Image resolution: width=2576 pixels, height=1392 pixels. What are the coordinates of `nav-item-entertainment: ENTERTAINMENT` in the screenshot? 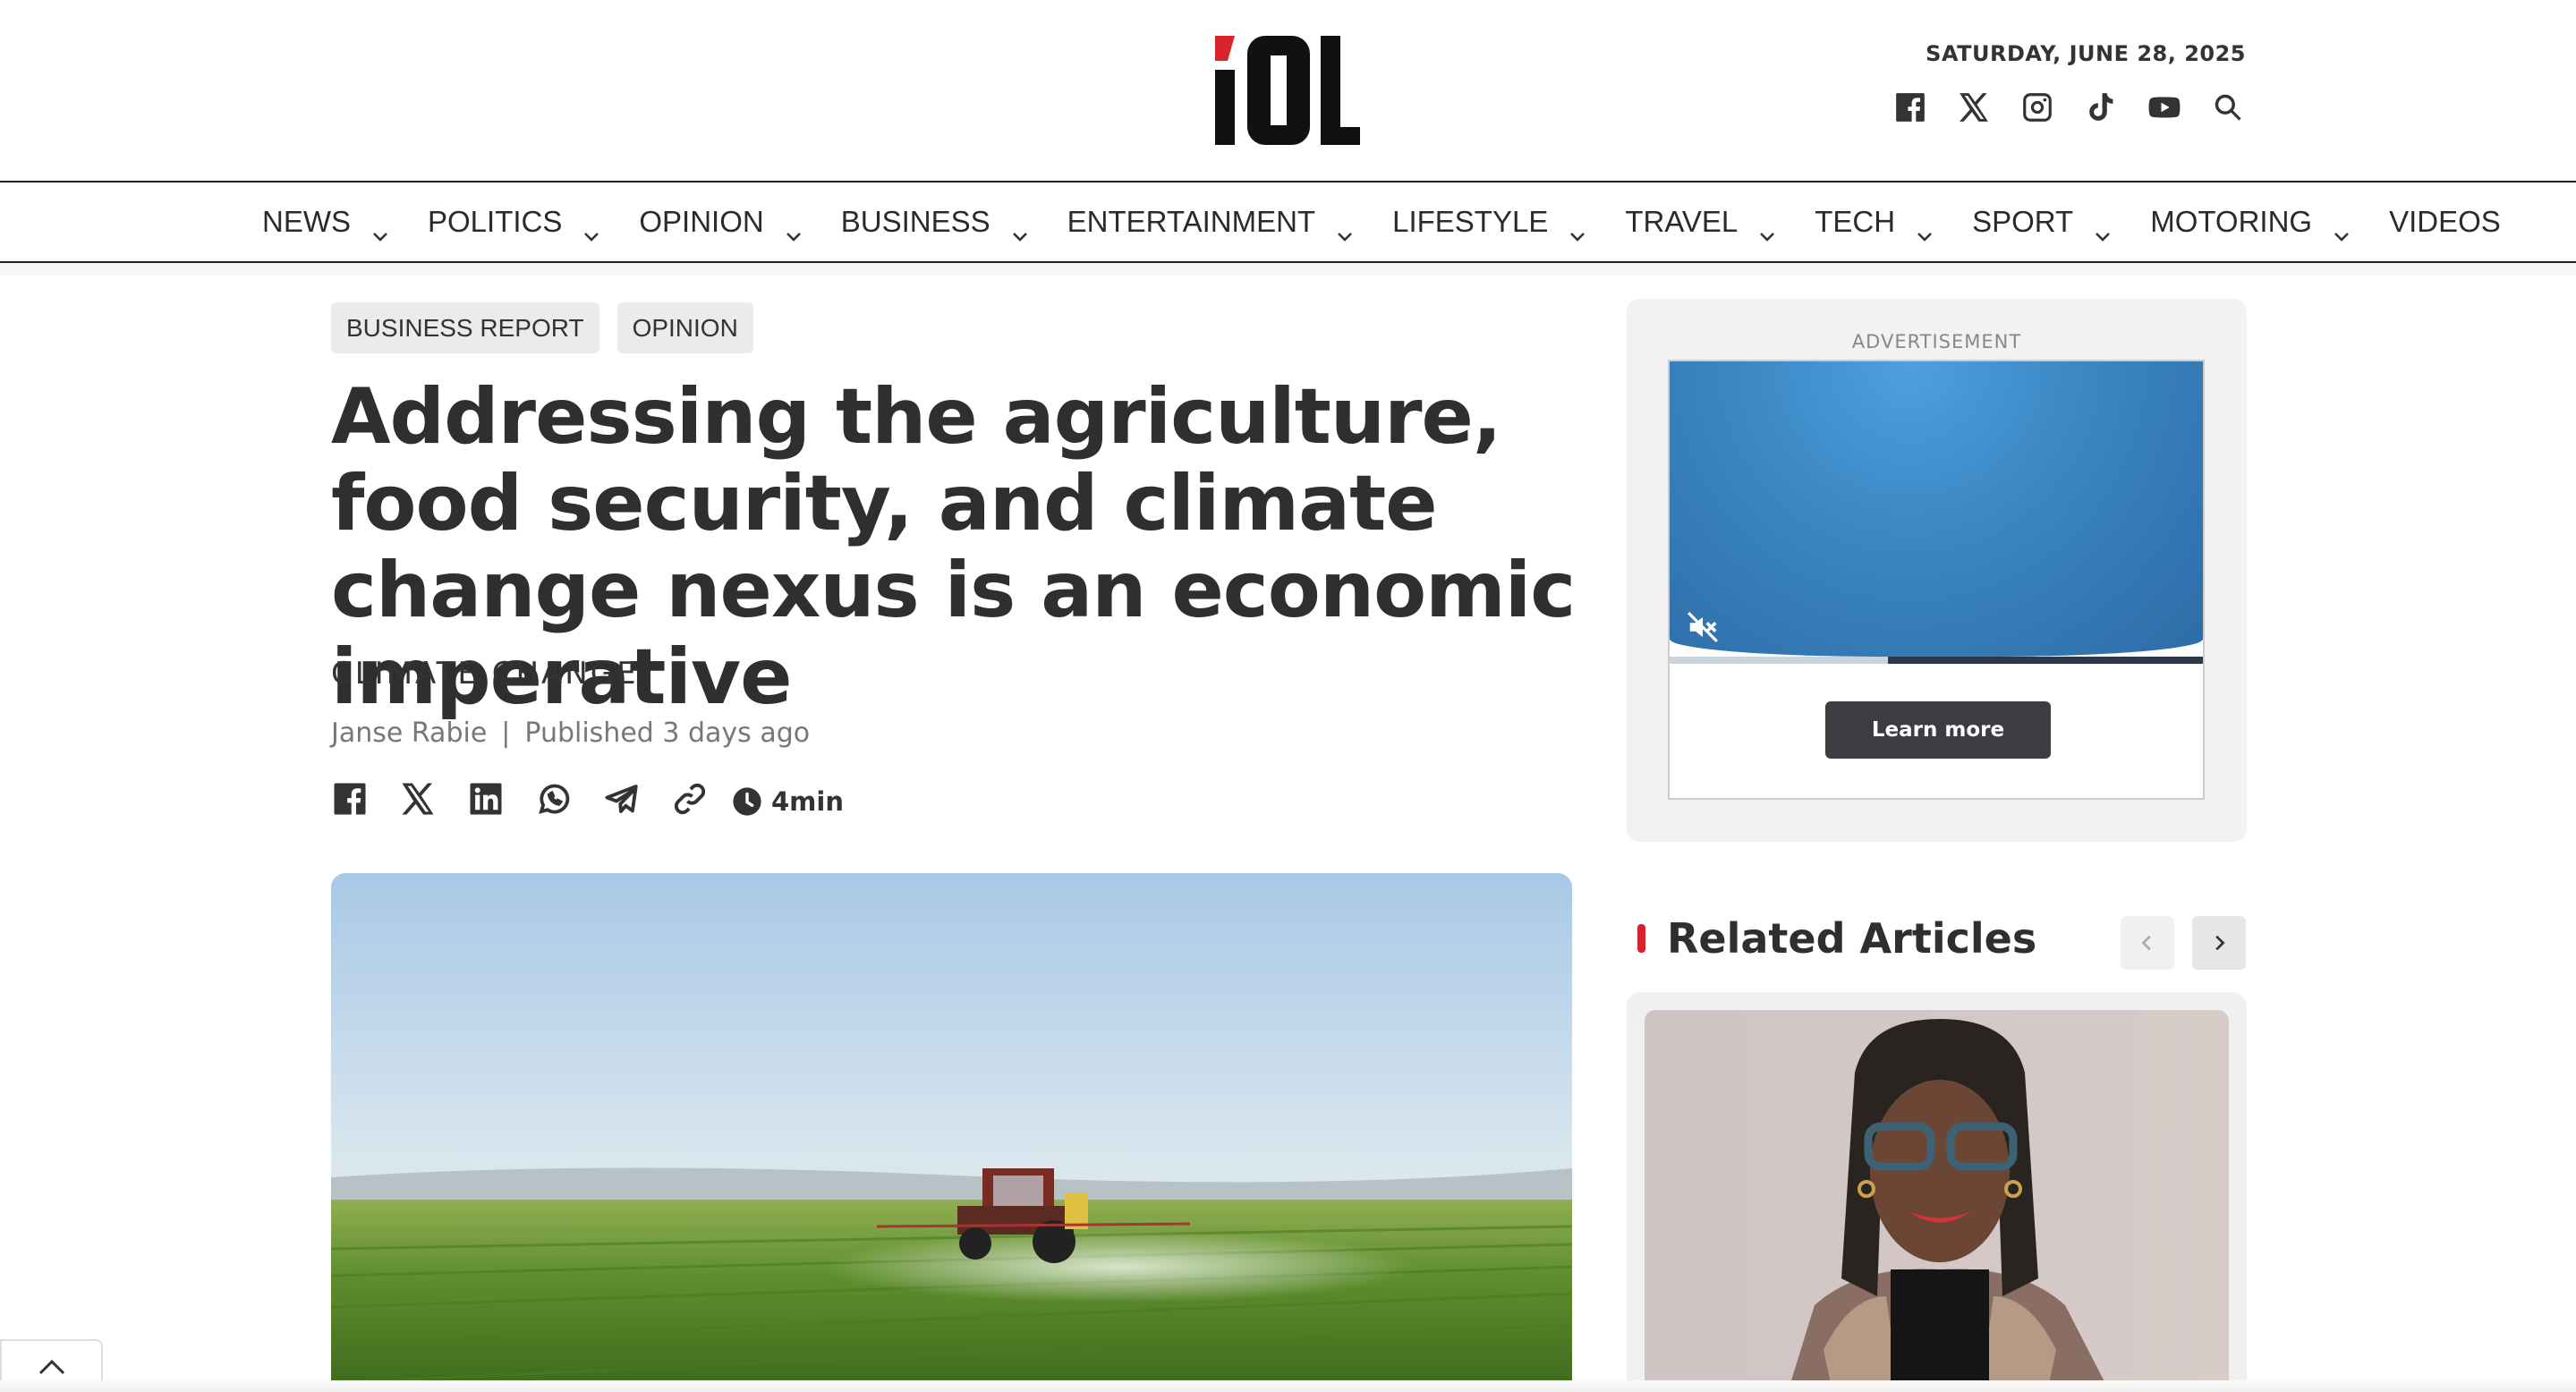 It's located at (1211, 223).